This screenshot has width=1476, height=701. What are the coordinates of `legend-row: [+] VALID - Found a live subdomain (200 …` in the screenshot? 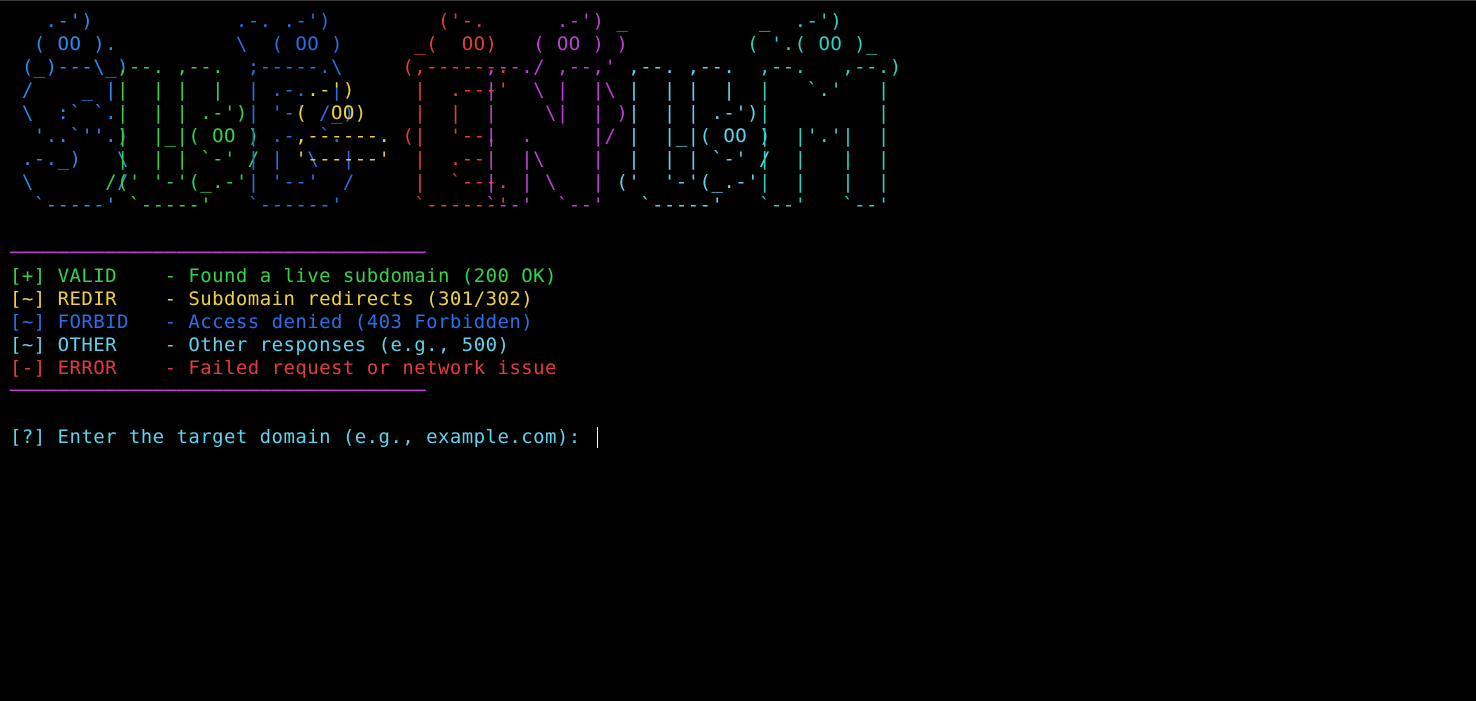 It's located at (740, 276).